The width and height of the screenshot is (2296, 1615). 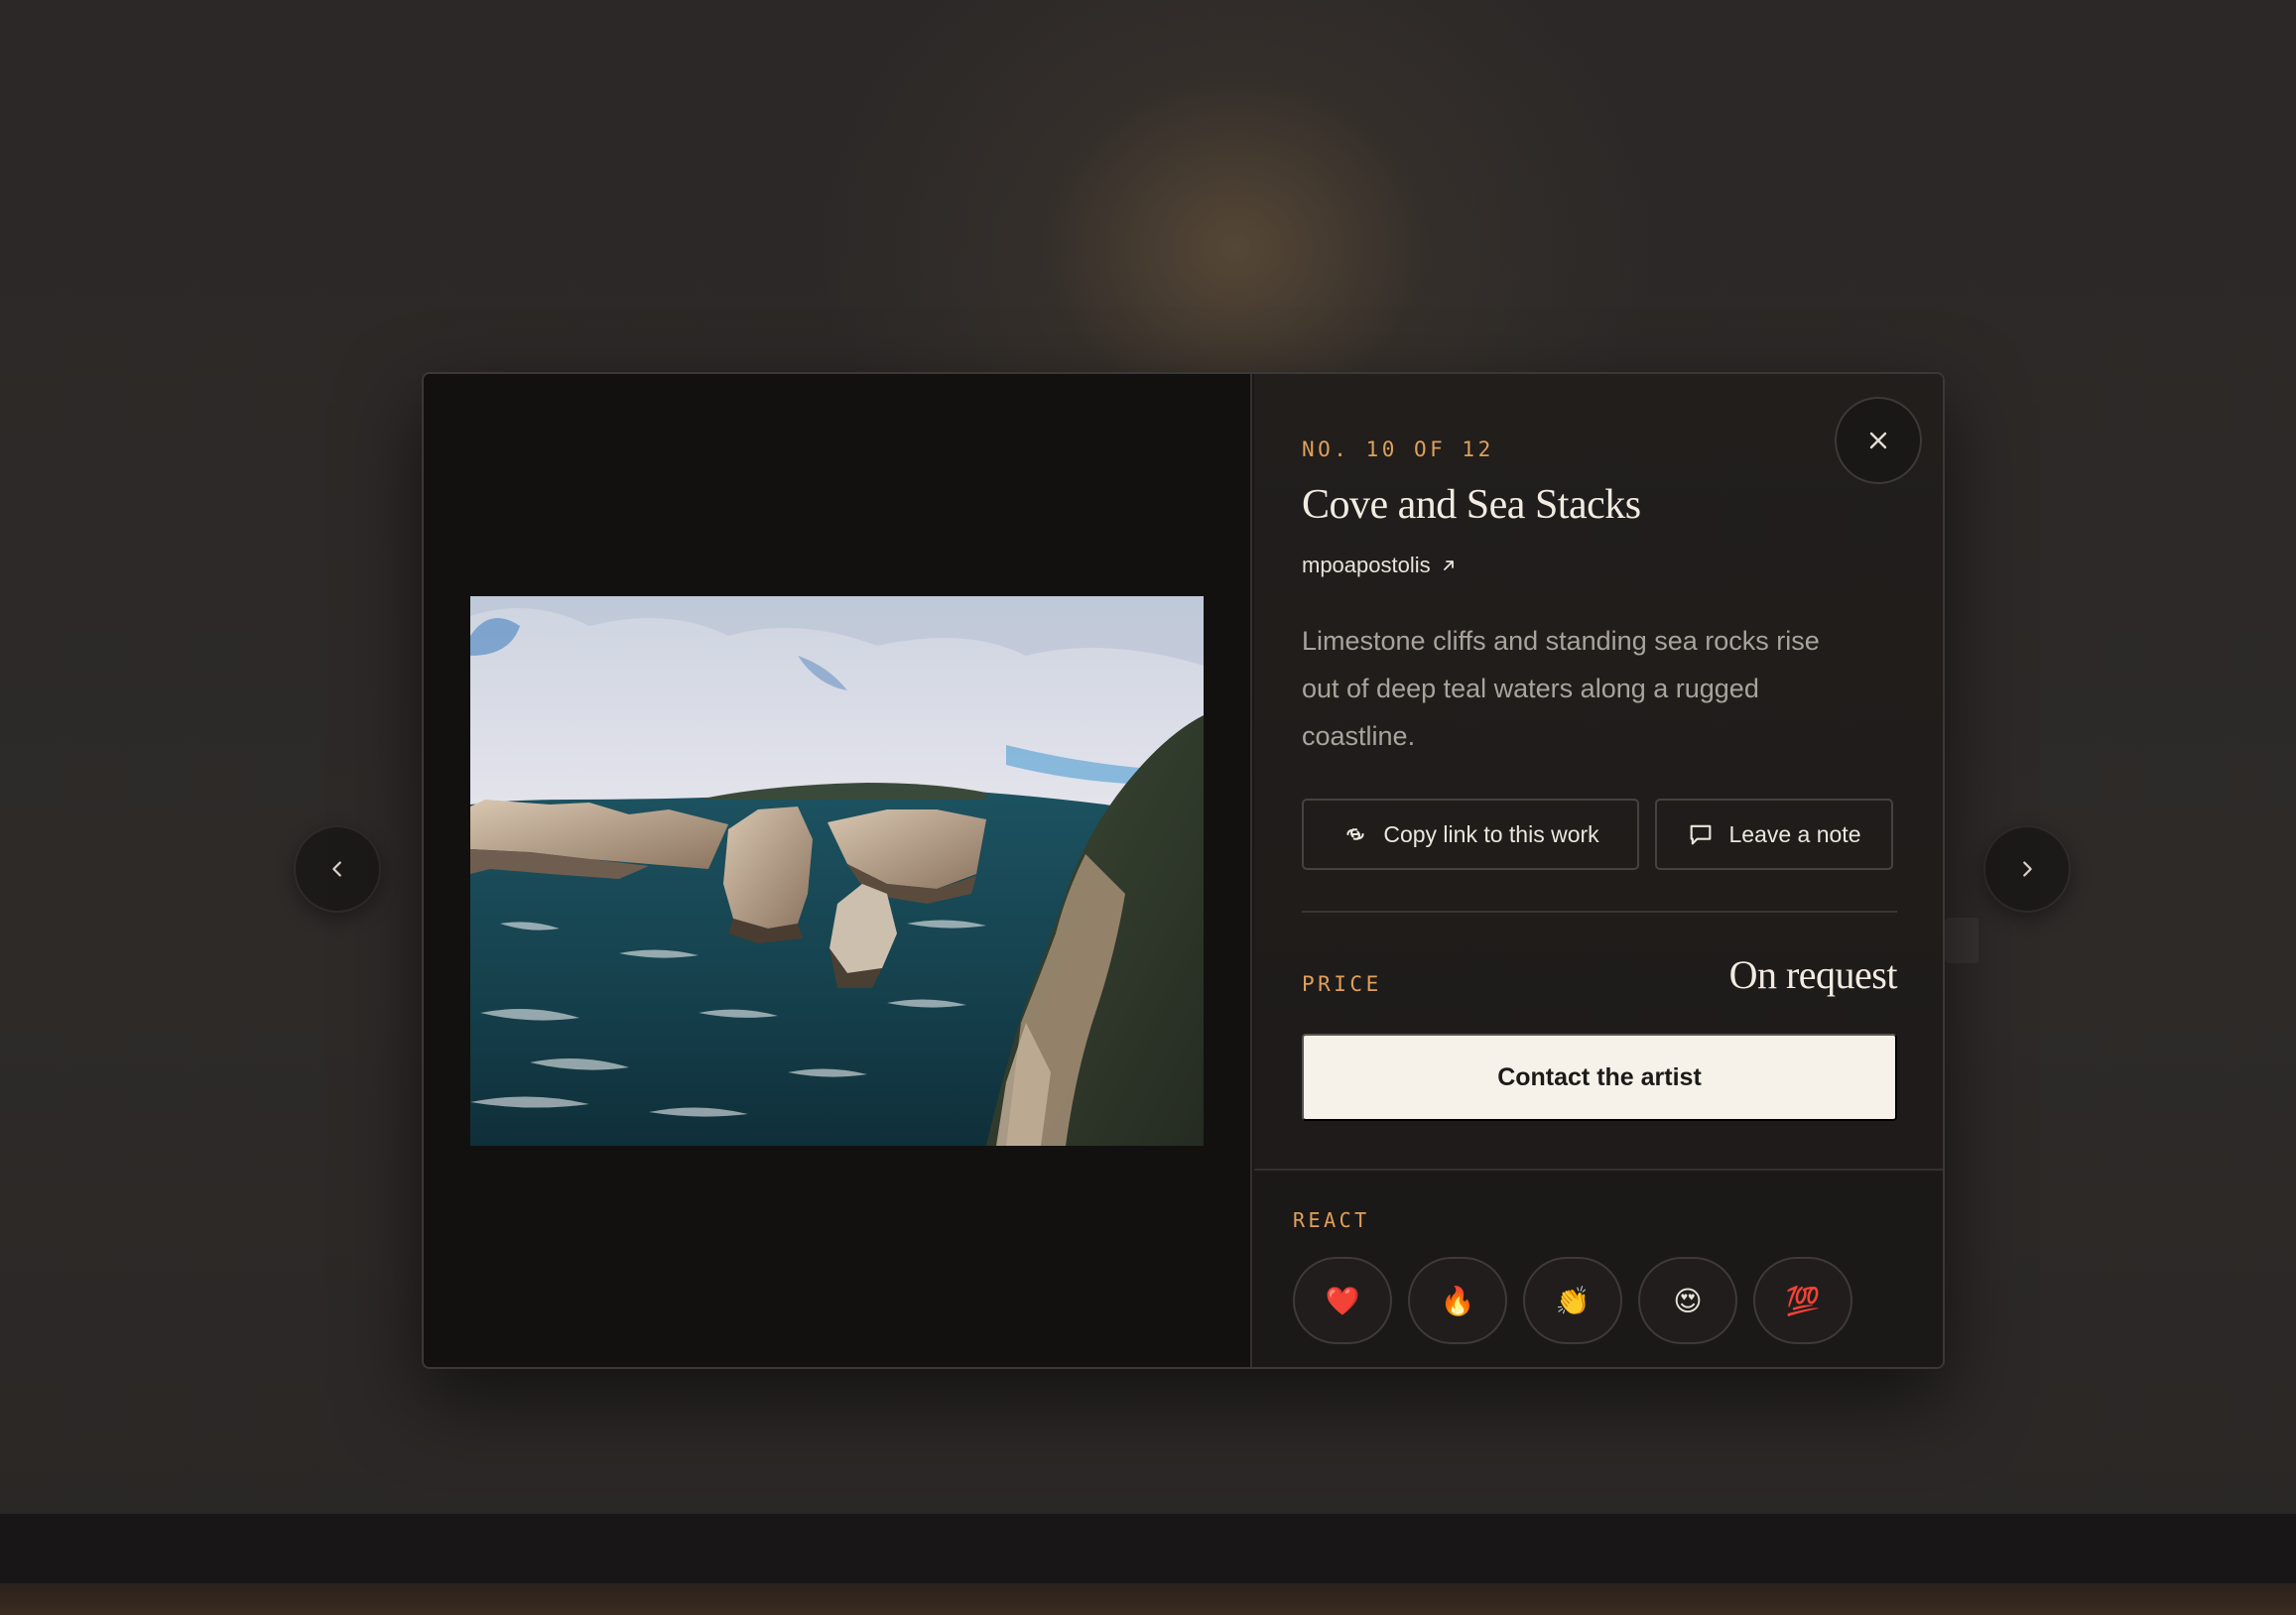 I want to click on artist-profile-link: mpoapostolis, so click(x=1379, y=565).